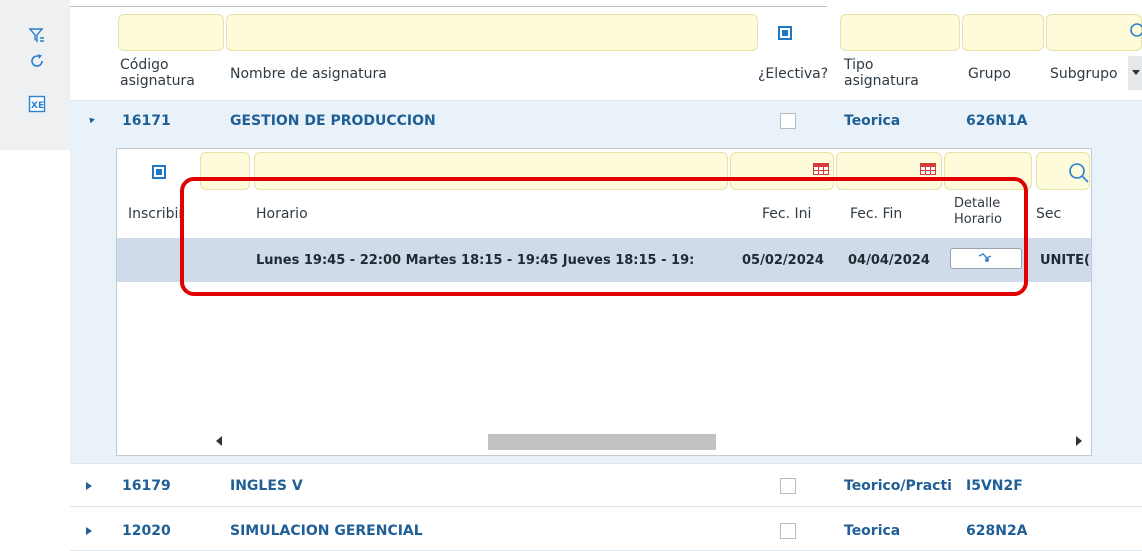  Describe the element at coordinates (1136, 72) in the screenshot. I see `chevron-down-icon` at that location.